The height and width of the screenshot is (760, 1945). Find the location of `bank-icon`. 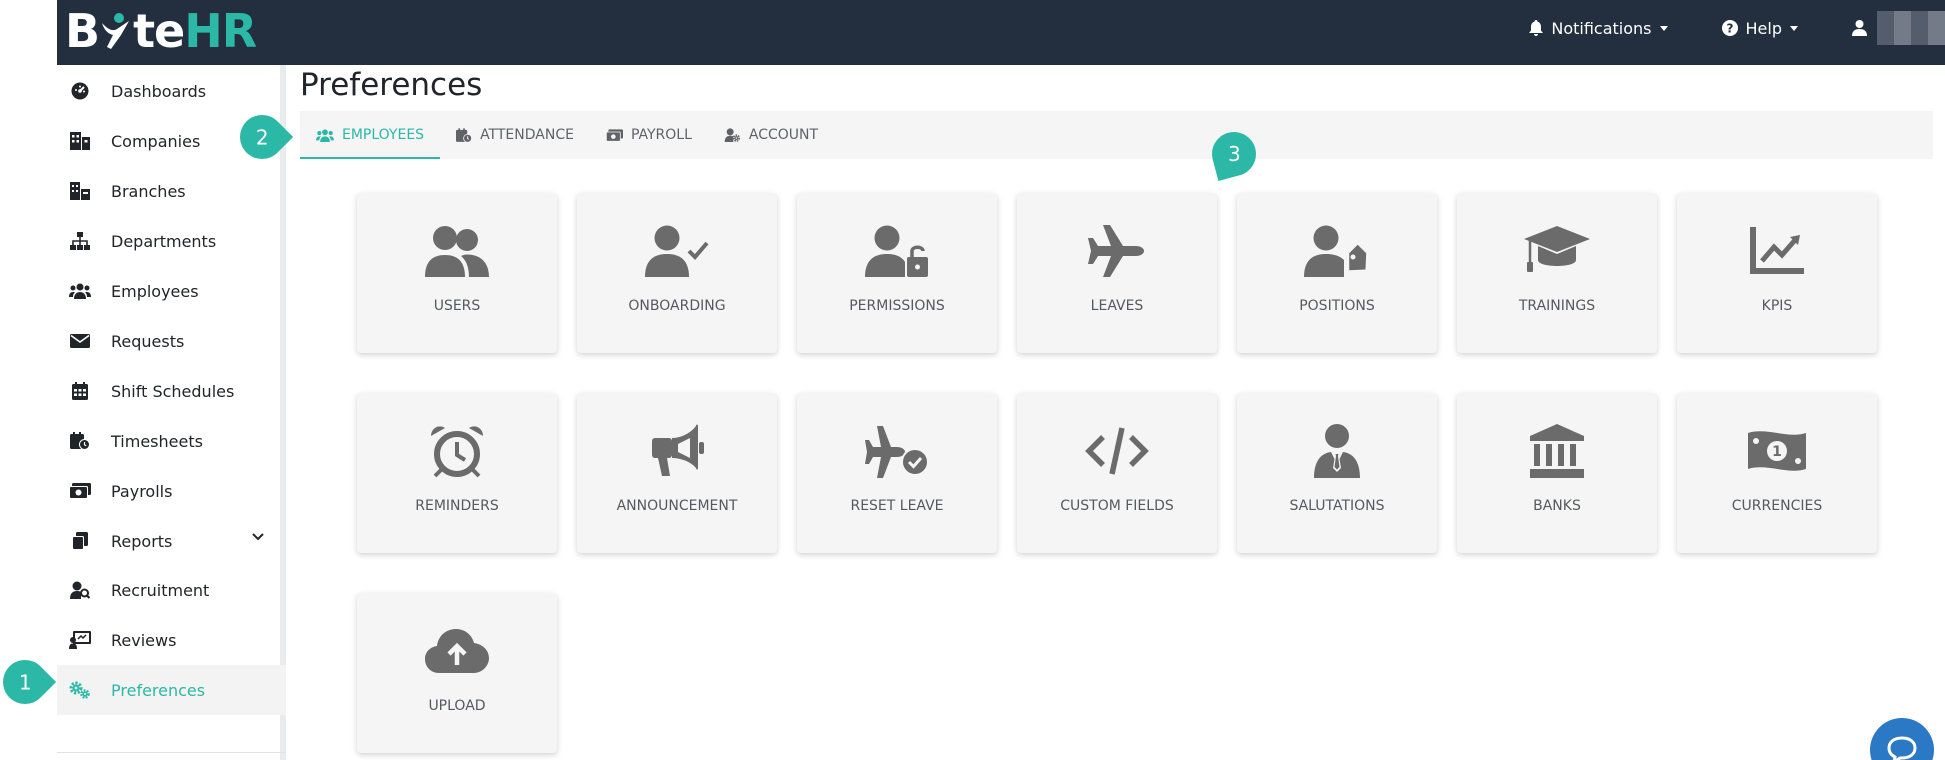

bank-icon is located at coordinates (1557, 451).